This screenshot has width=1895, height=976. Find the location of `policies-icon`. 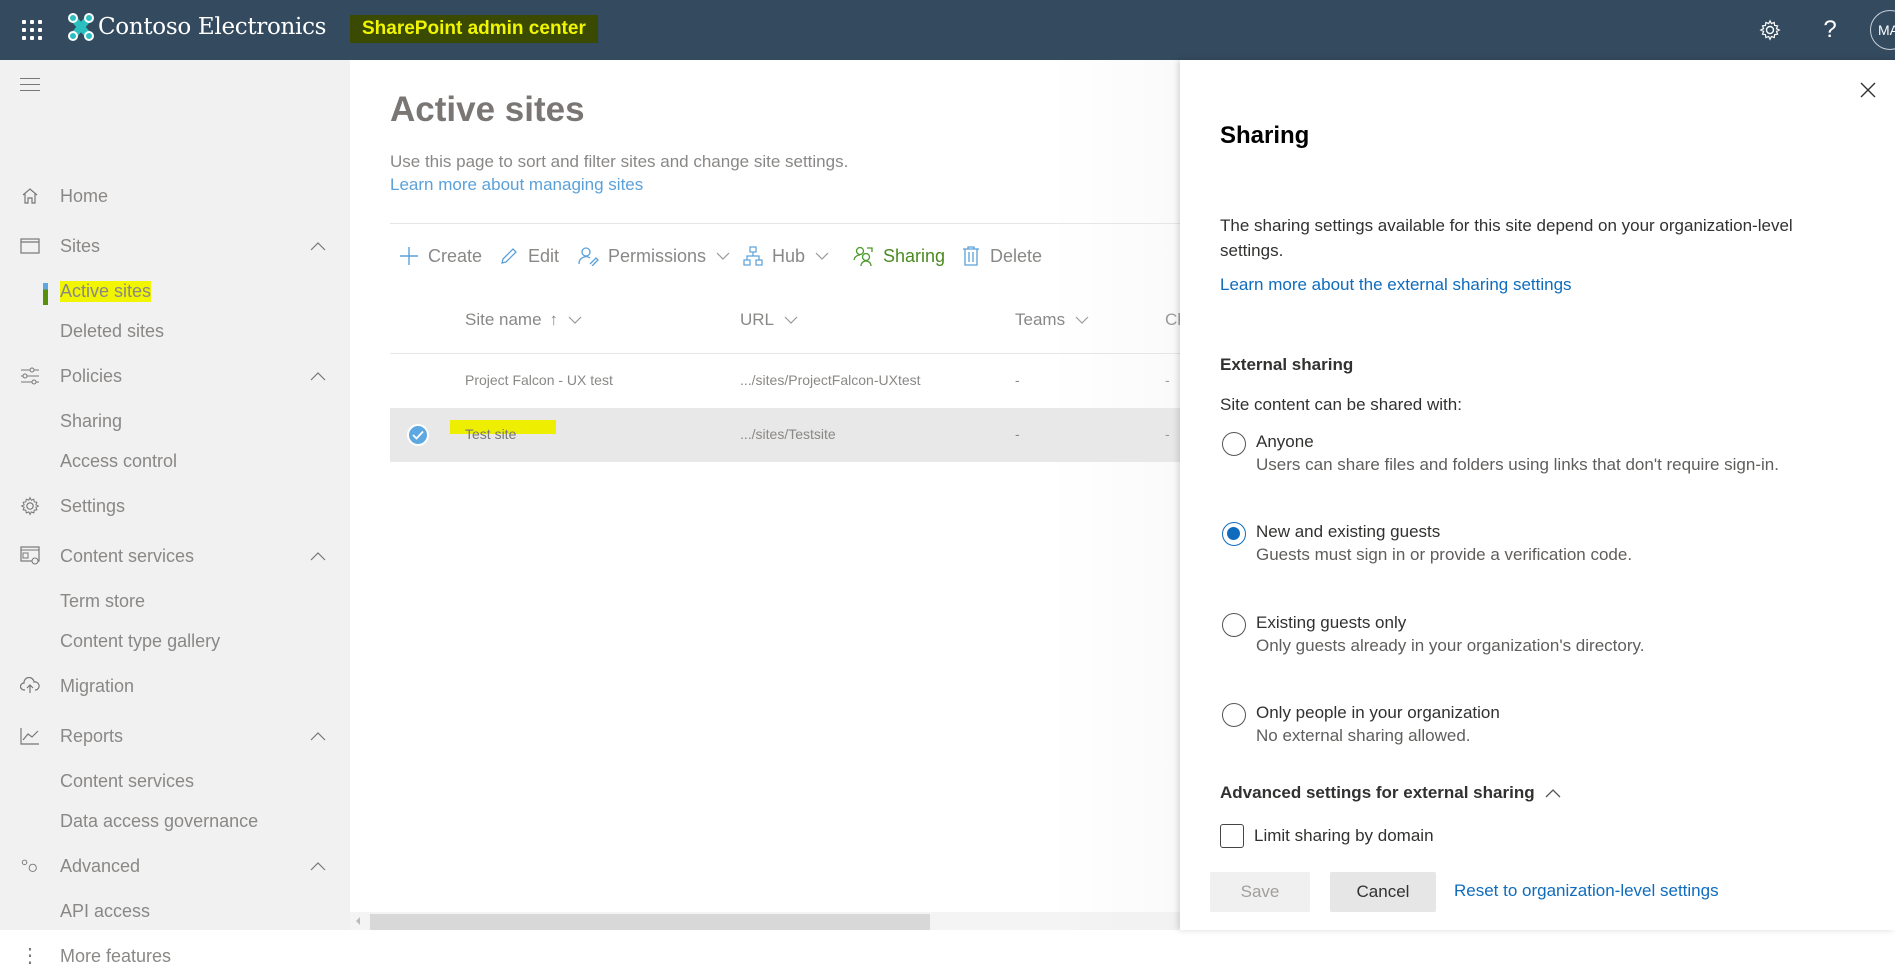

policies-icon is located at coordinates (30, 376).